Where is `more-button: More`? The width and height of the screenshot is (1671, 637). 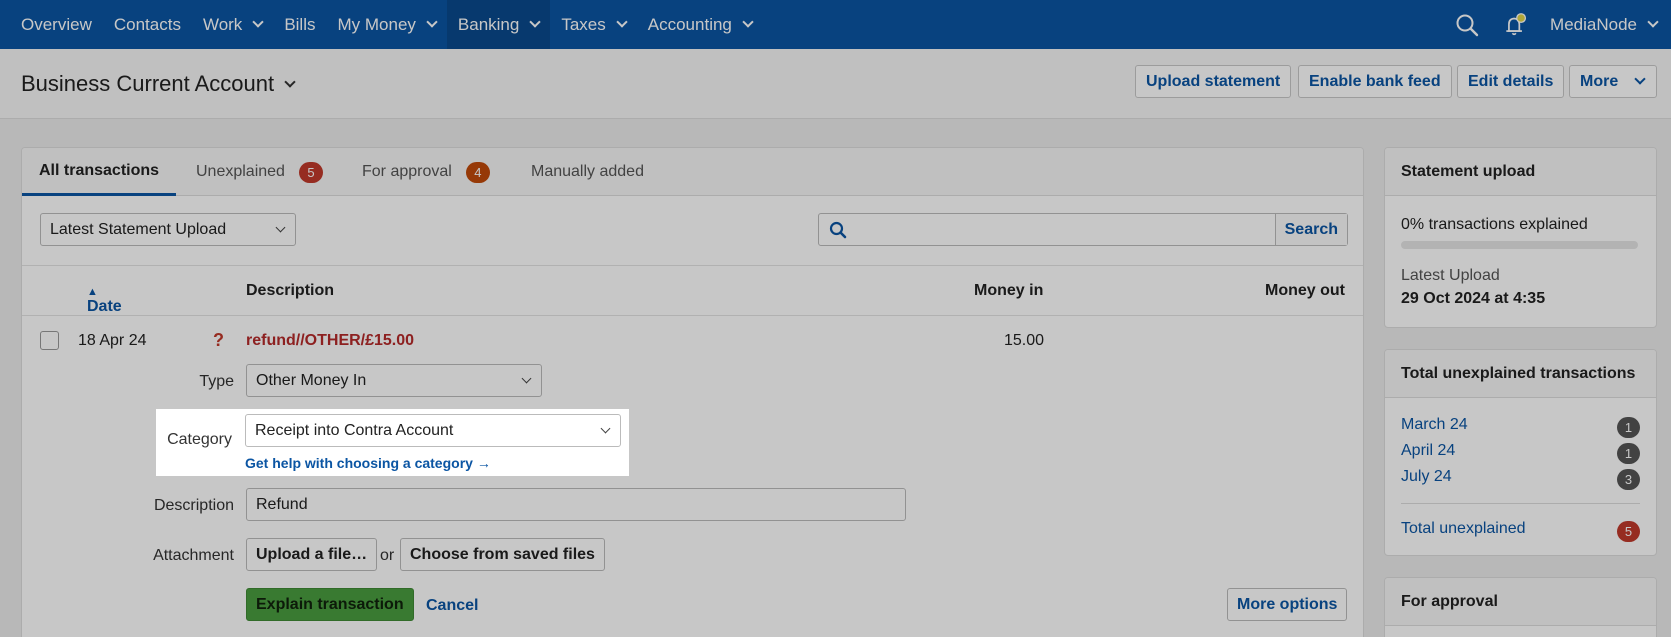
more-button: More is located at coordinates (1613, 81).